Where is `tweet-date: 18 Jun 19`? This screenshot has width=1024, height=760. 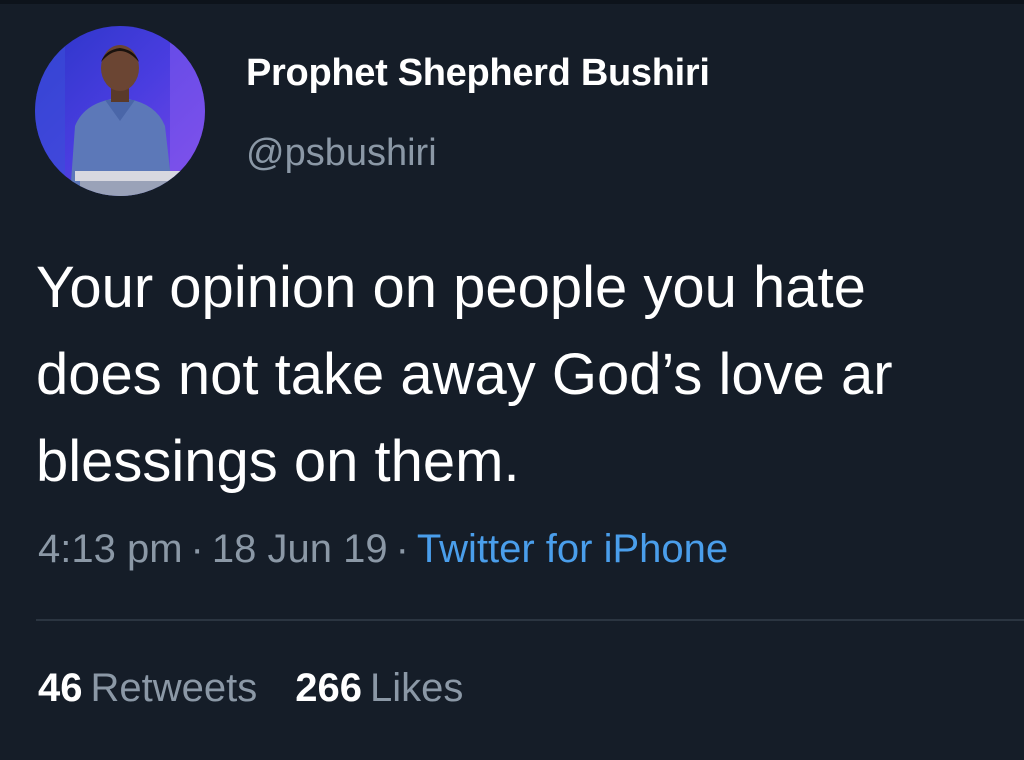 tweet-date: 18 Jun 19 is located at coordinates (300, 549).